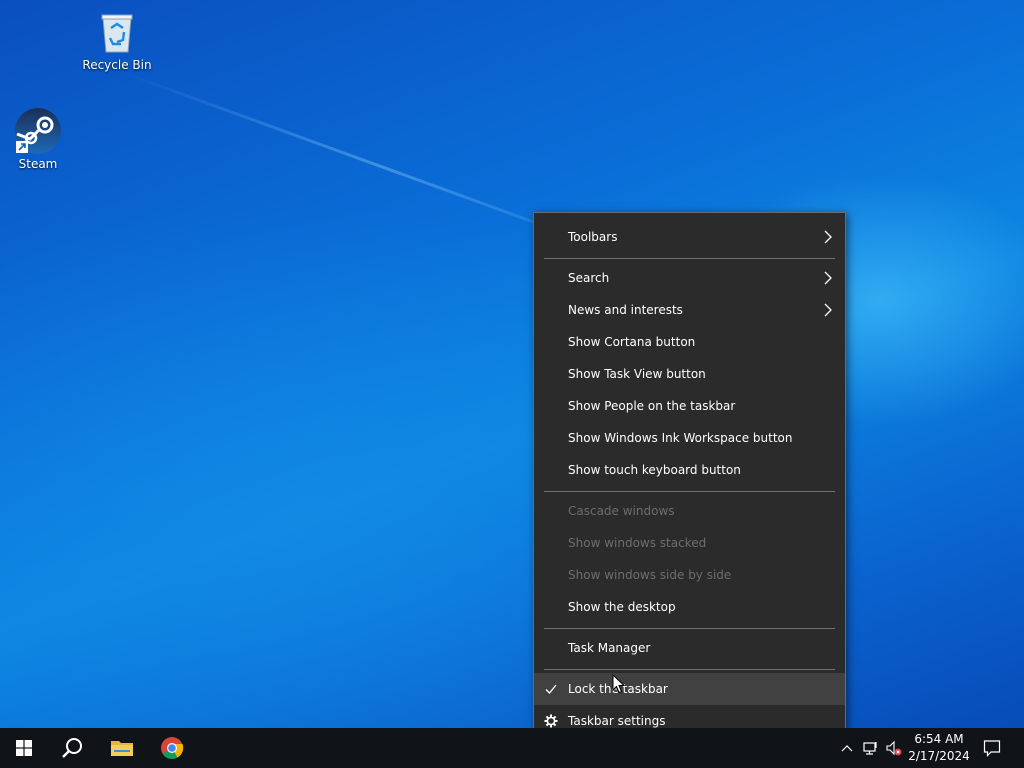 This screenshot has width=1024, height=768. I want to click on volume-muted-icon, so click(894, 748).